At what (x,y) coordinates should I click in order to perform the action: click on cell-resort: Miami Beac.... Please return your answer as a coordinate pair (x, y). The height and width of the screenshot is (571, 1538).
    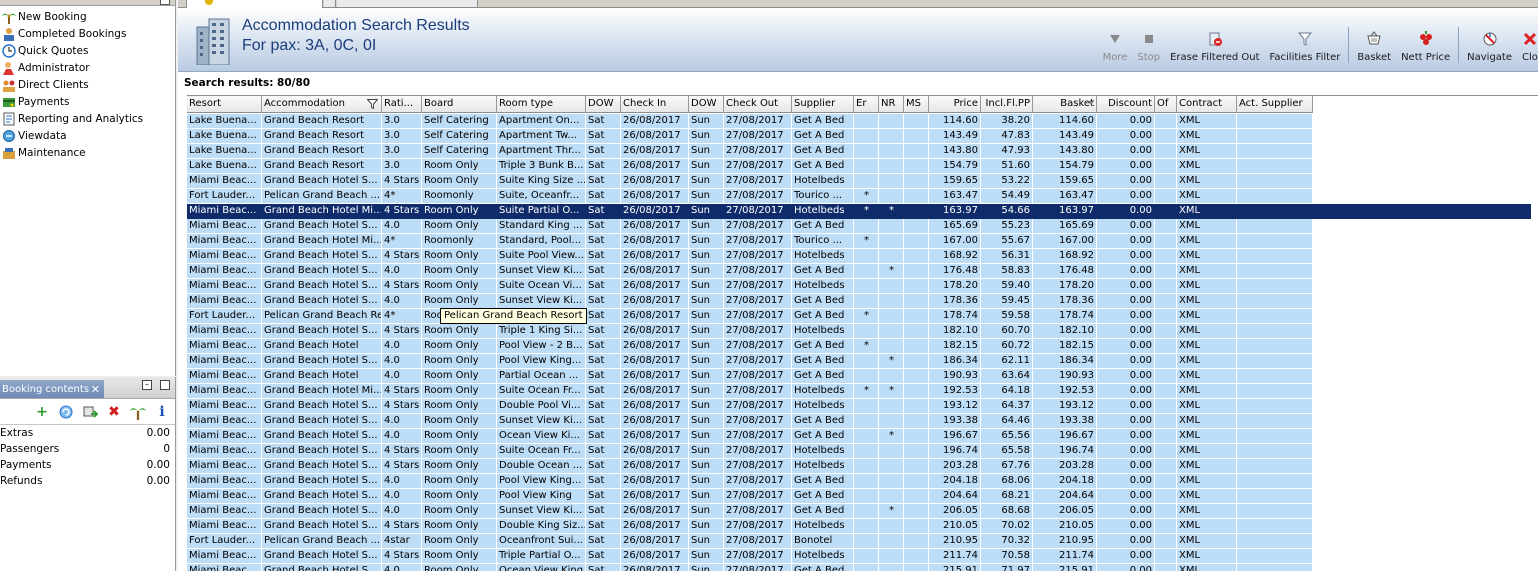
    Looking at the image, I should click on (224, 391).